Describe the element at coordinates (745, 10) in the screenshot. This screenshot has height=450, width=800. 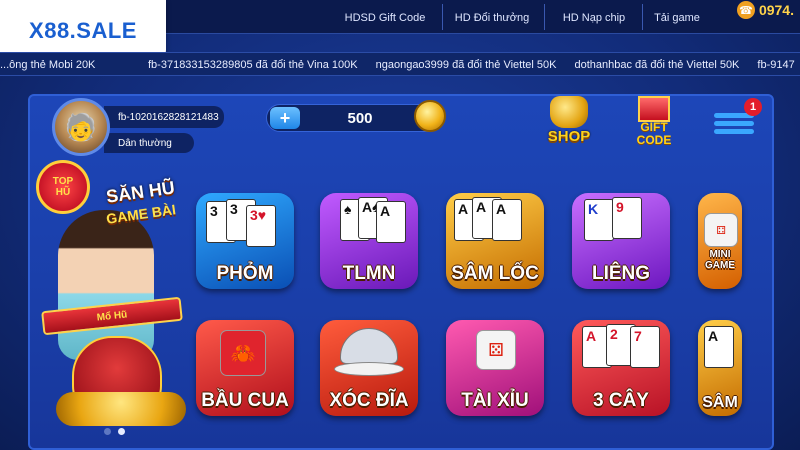
I see `phone-icon: ☎` at that location.